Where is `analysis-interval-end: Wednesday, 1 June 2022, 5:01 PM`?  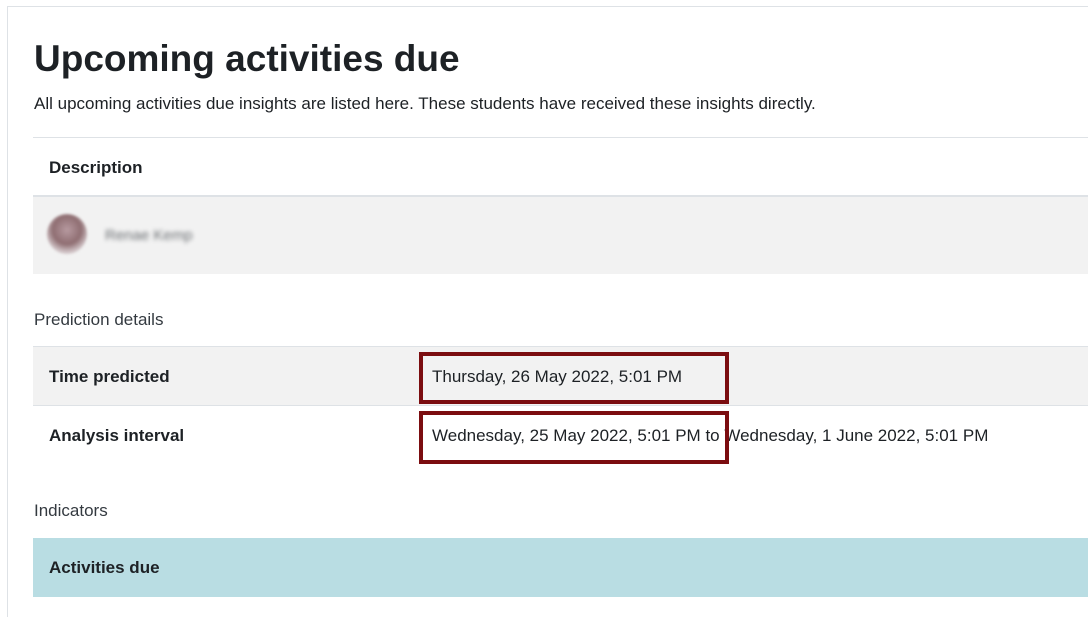
analysis-interval-end: Wednesday, 1 June 2022, 5:01 PM is located at coordinates (856, 435).